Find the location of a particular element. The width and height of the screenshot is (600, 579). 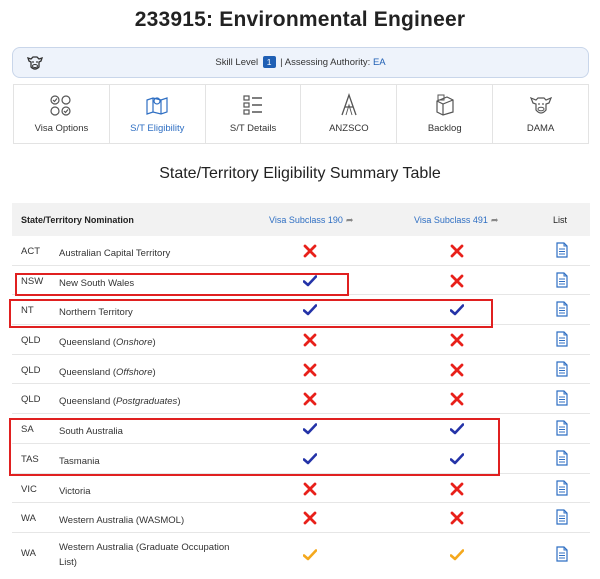

state-code: VIC is located at coordinates (29, 489).